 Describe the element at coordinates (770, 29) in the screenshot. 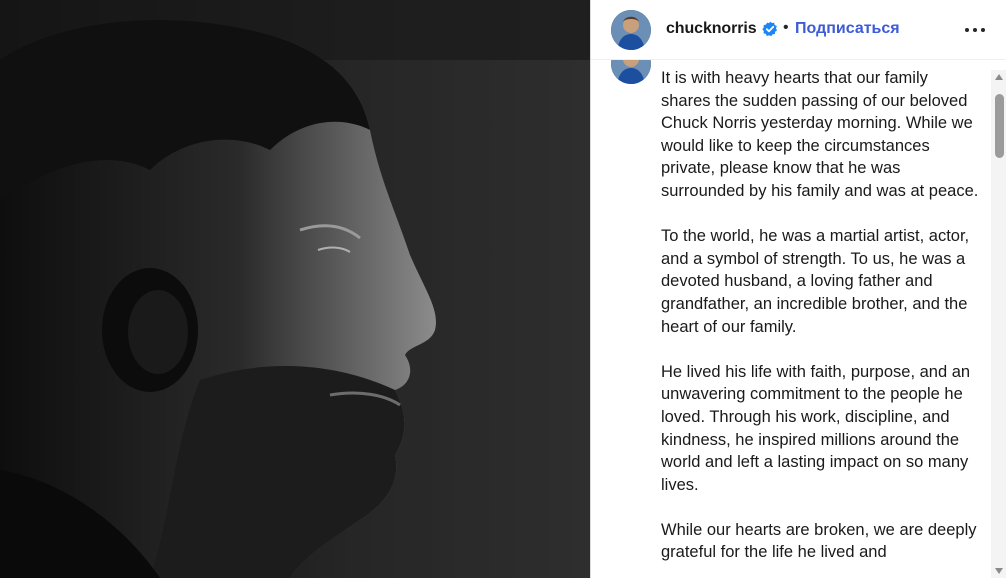

I see `verified-badge-icon` at that location.